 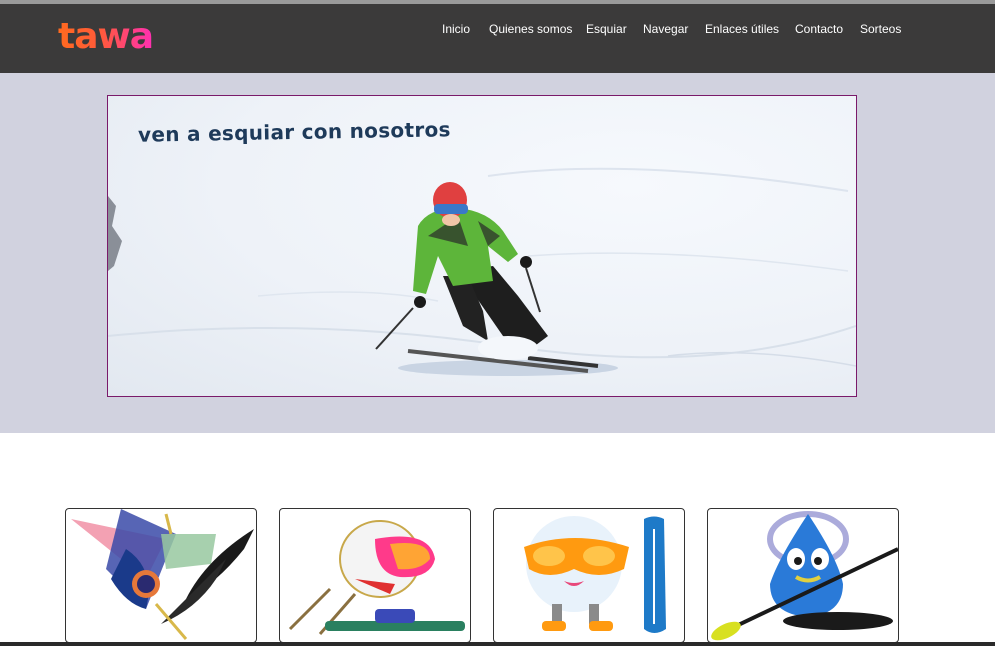 I want to click on card-water-drop-paddler, so click(x=803, y=575).